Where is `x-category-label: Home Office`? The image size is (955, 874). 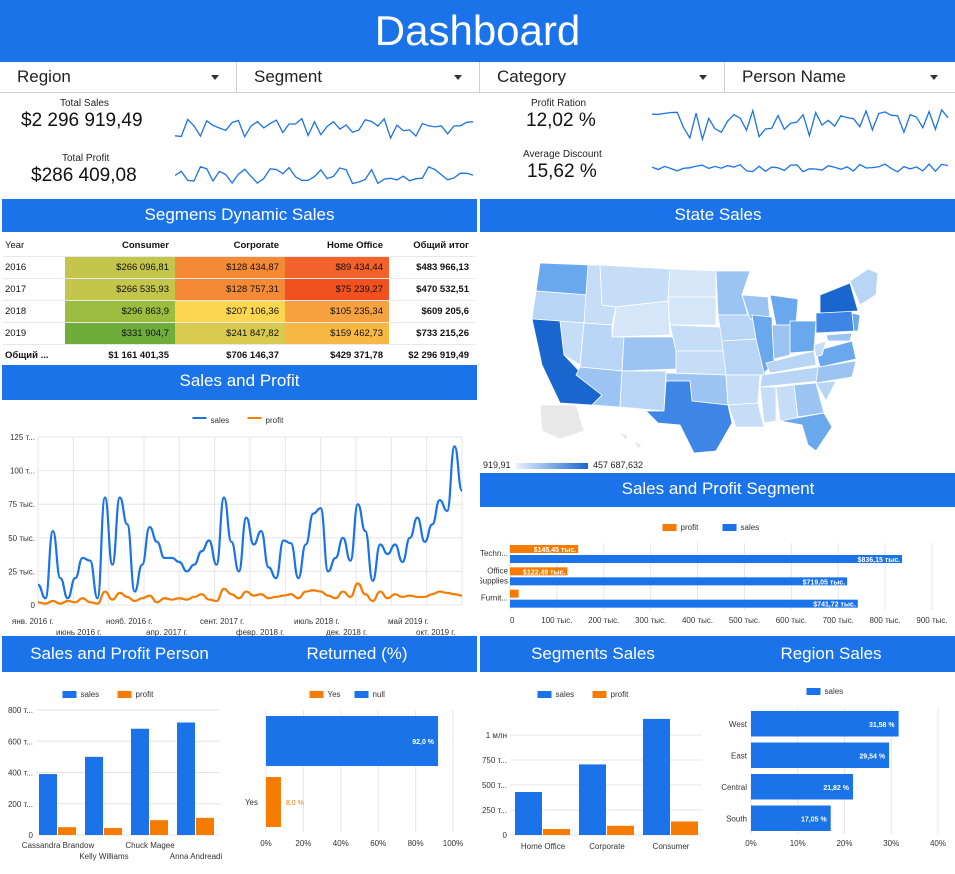
x-category-label: Home Office is located at coordinates (543, 846).